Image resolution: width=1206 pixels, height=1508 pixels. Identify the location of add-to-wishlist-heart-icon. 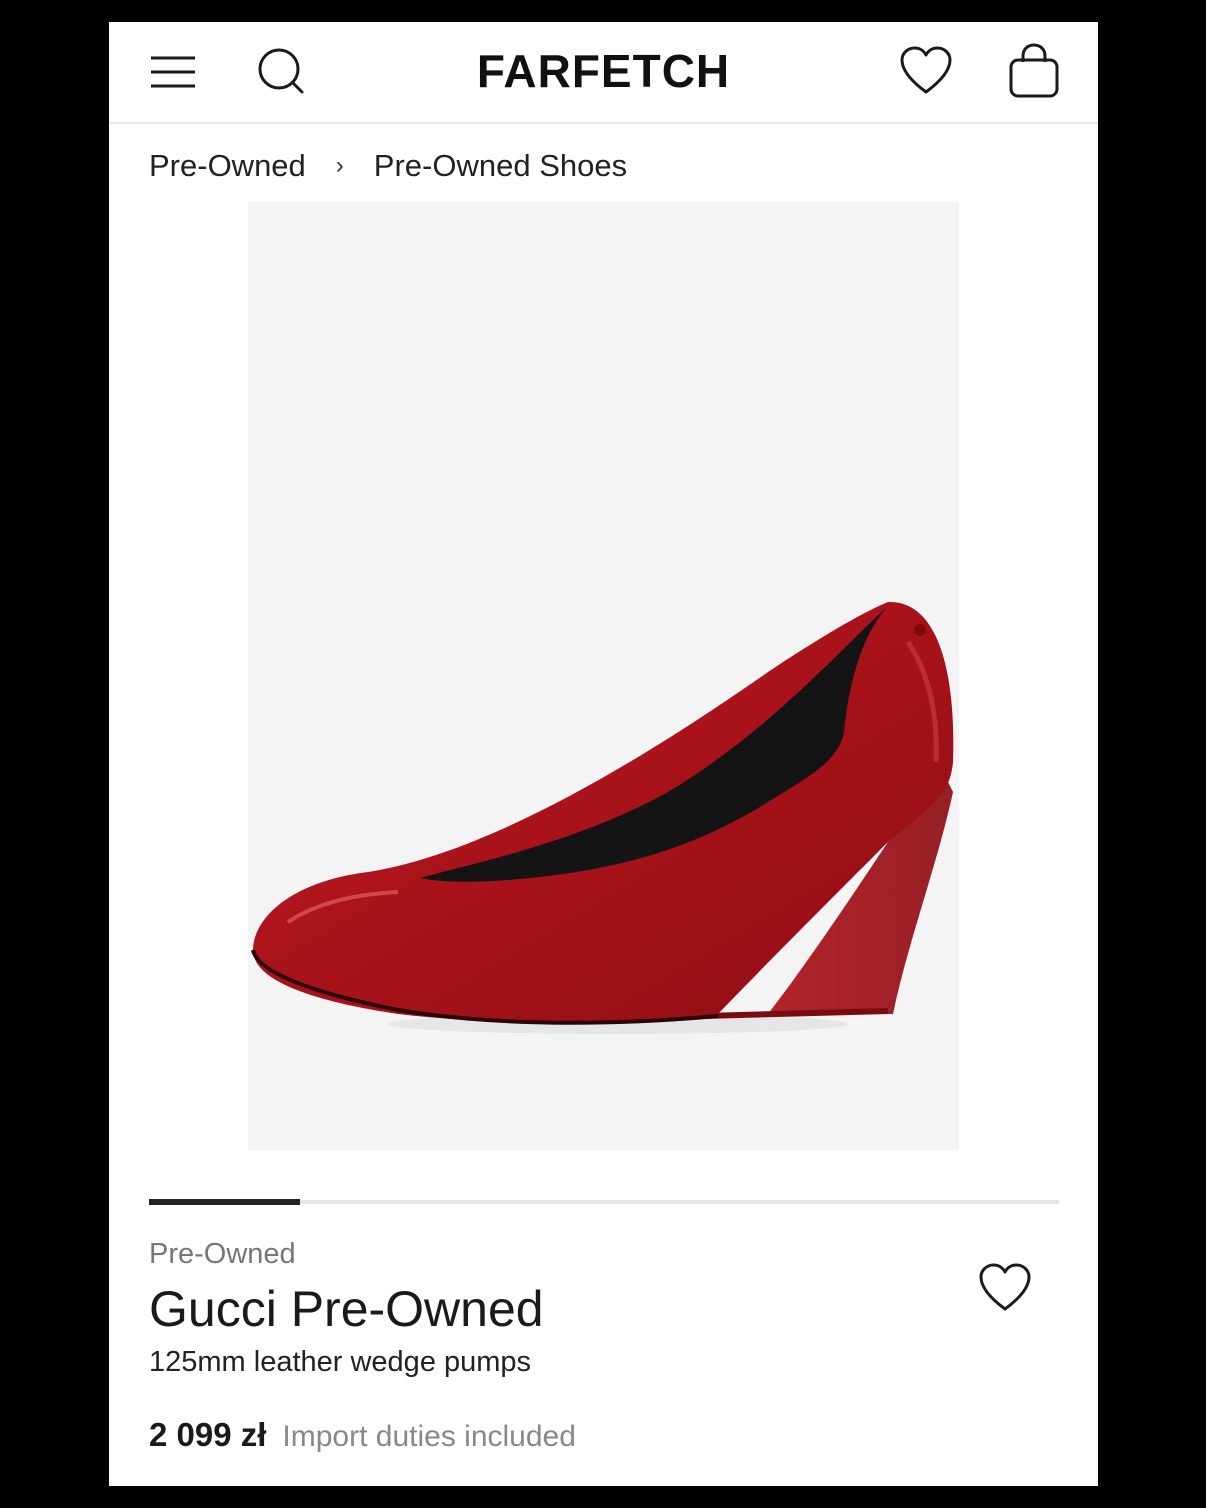
(1005, 1288).